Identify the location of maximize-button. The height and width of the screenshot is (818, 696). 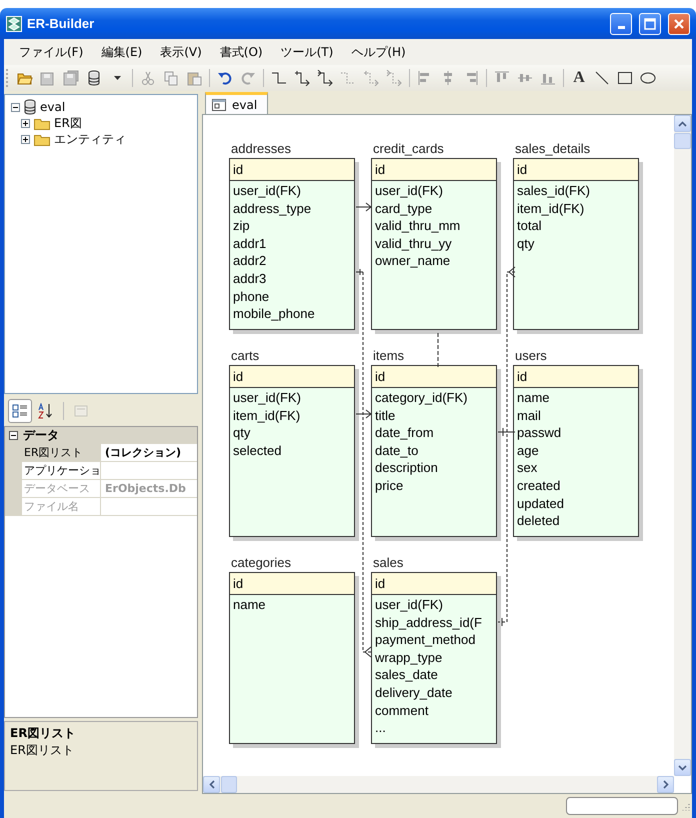
(650, 23).